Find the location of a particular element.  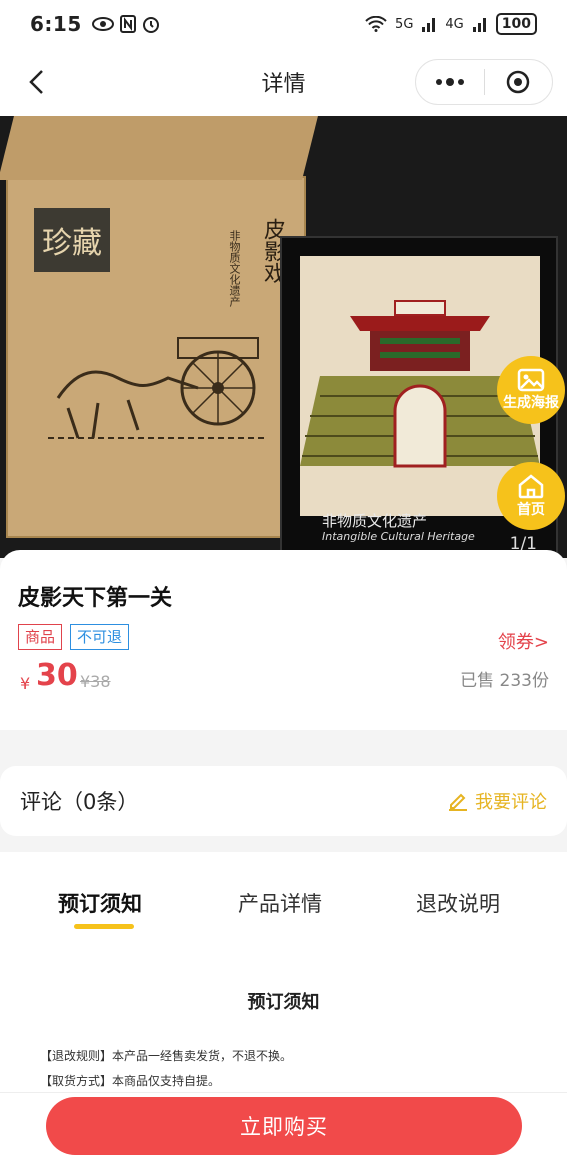

battery-indicator: 100 is located at coordinates (516, 24).